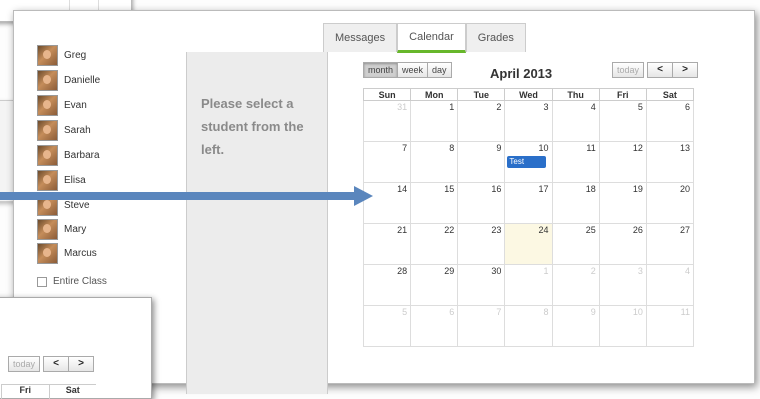 The width and height of the screenshot is (760, 399). I want to click on calendar-week: 21 22 23 24 25 26 27, so click(528, 244).